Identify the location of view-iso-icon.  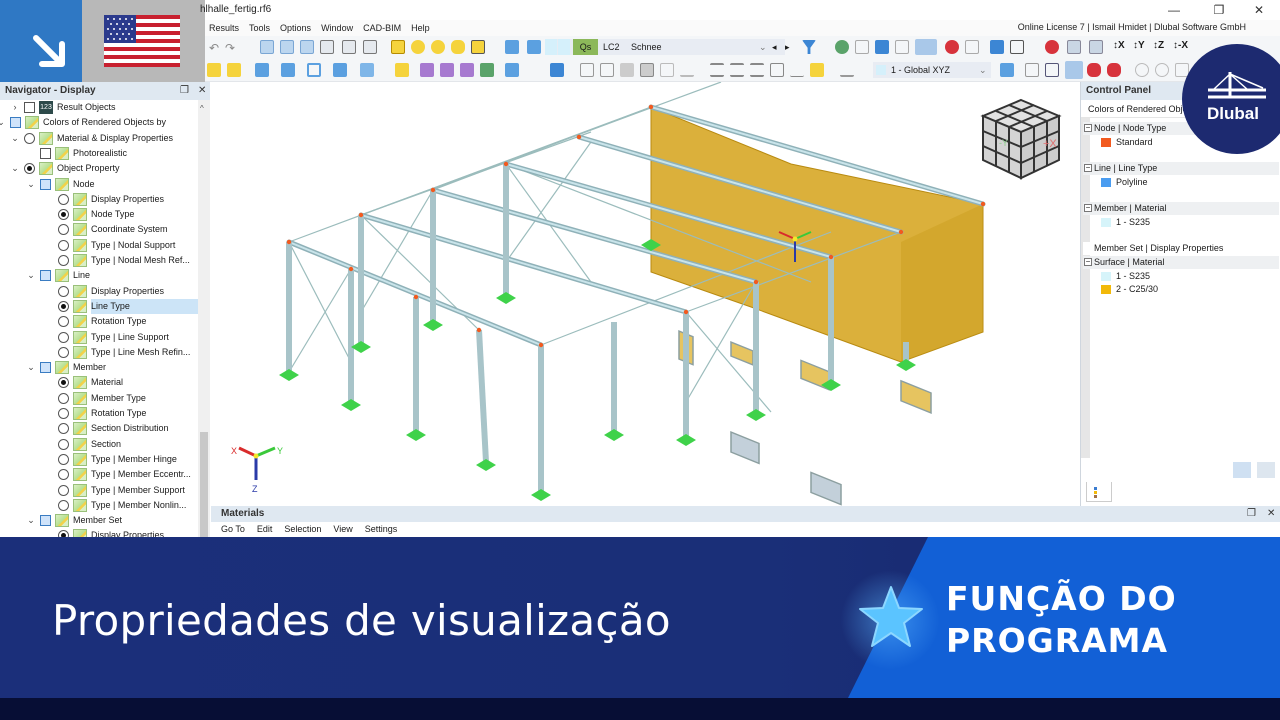
(1096, 47).